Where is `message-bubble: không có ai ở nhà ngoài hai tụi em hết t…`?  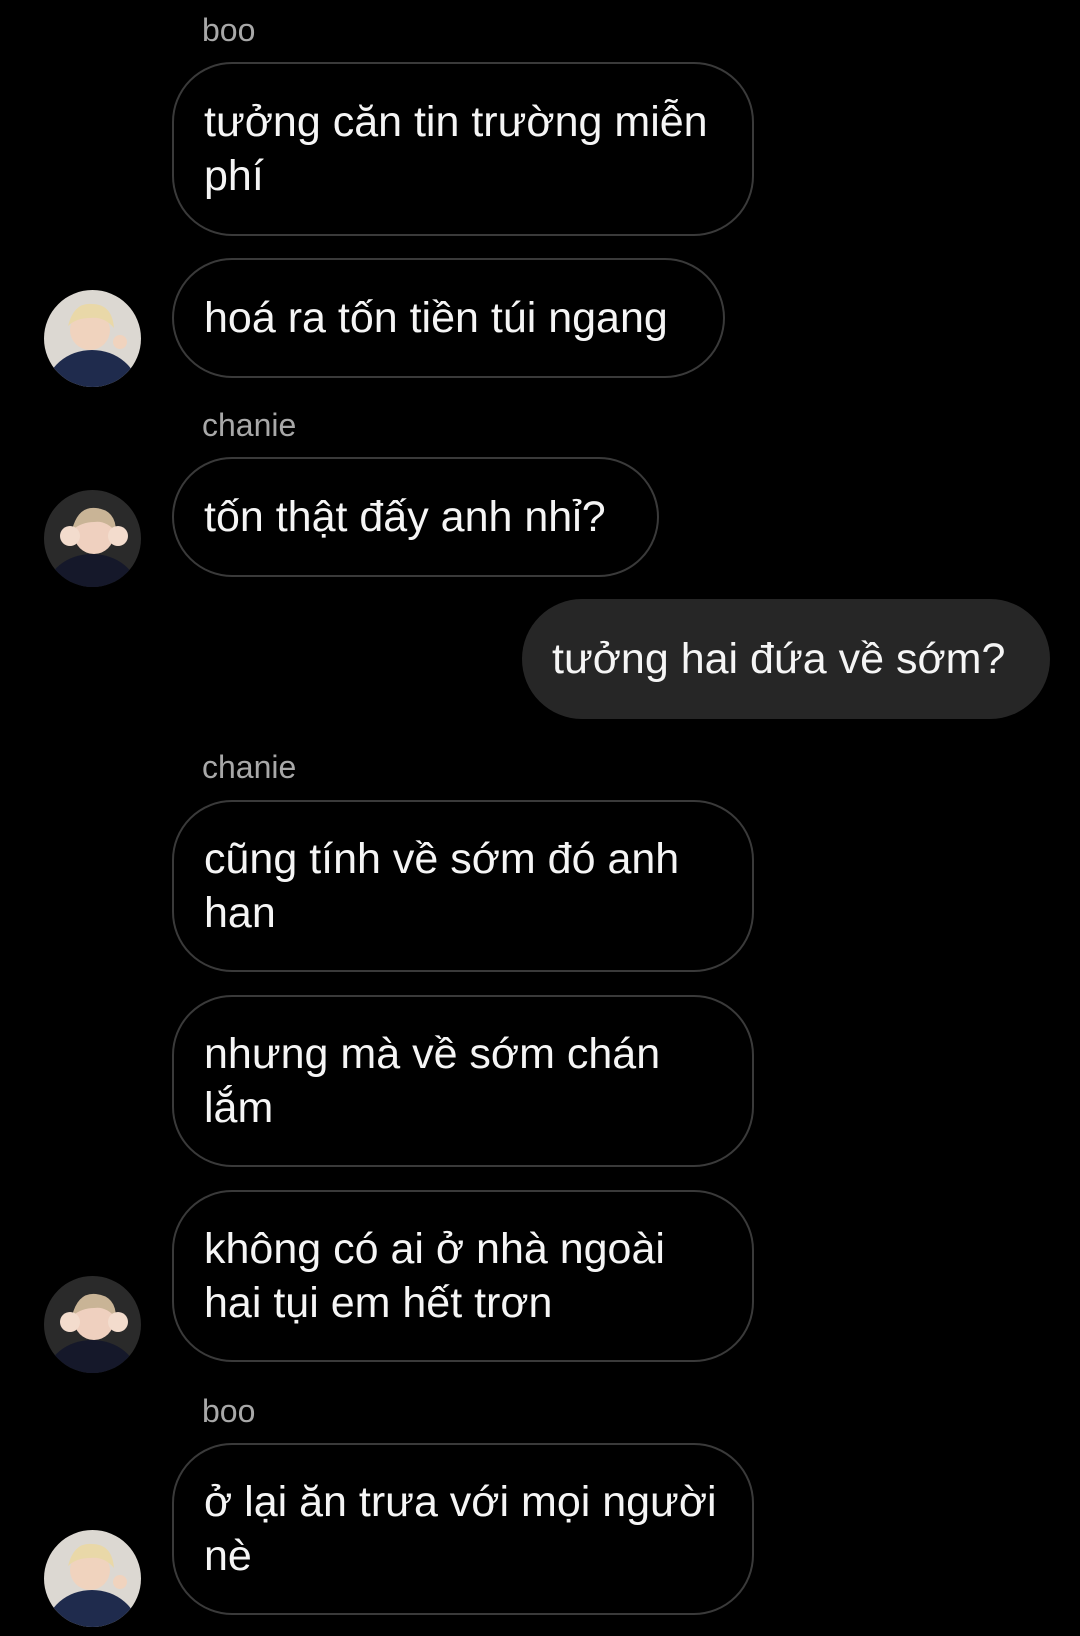 message-bubble: không có ai ở nhà ngoài hai tụi em hết t… is located at coordinates (463, 1276).